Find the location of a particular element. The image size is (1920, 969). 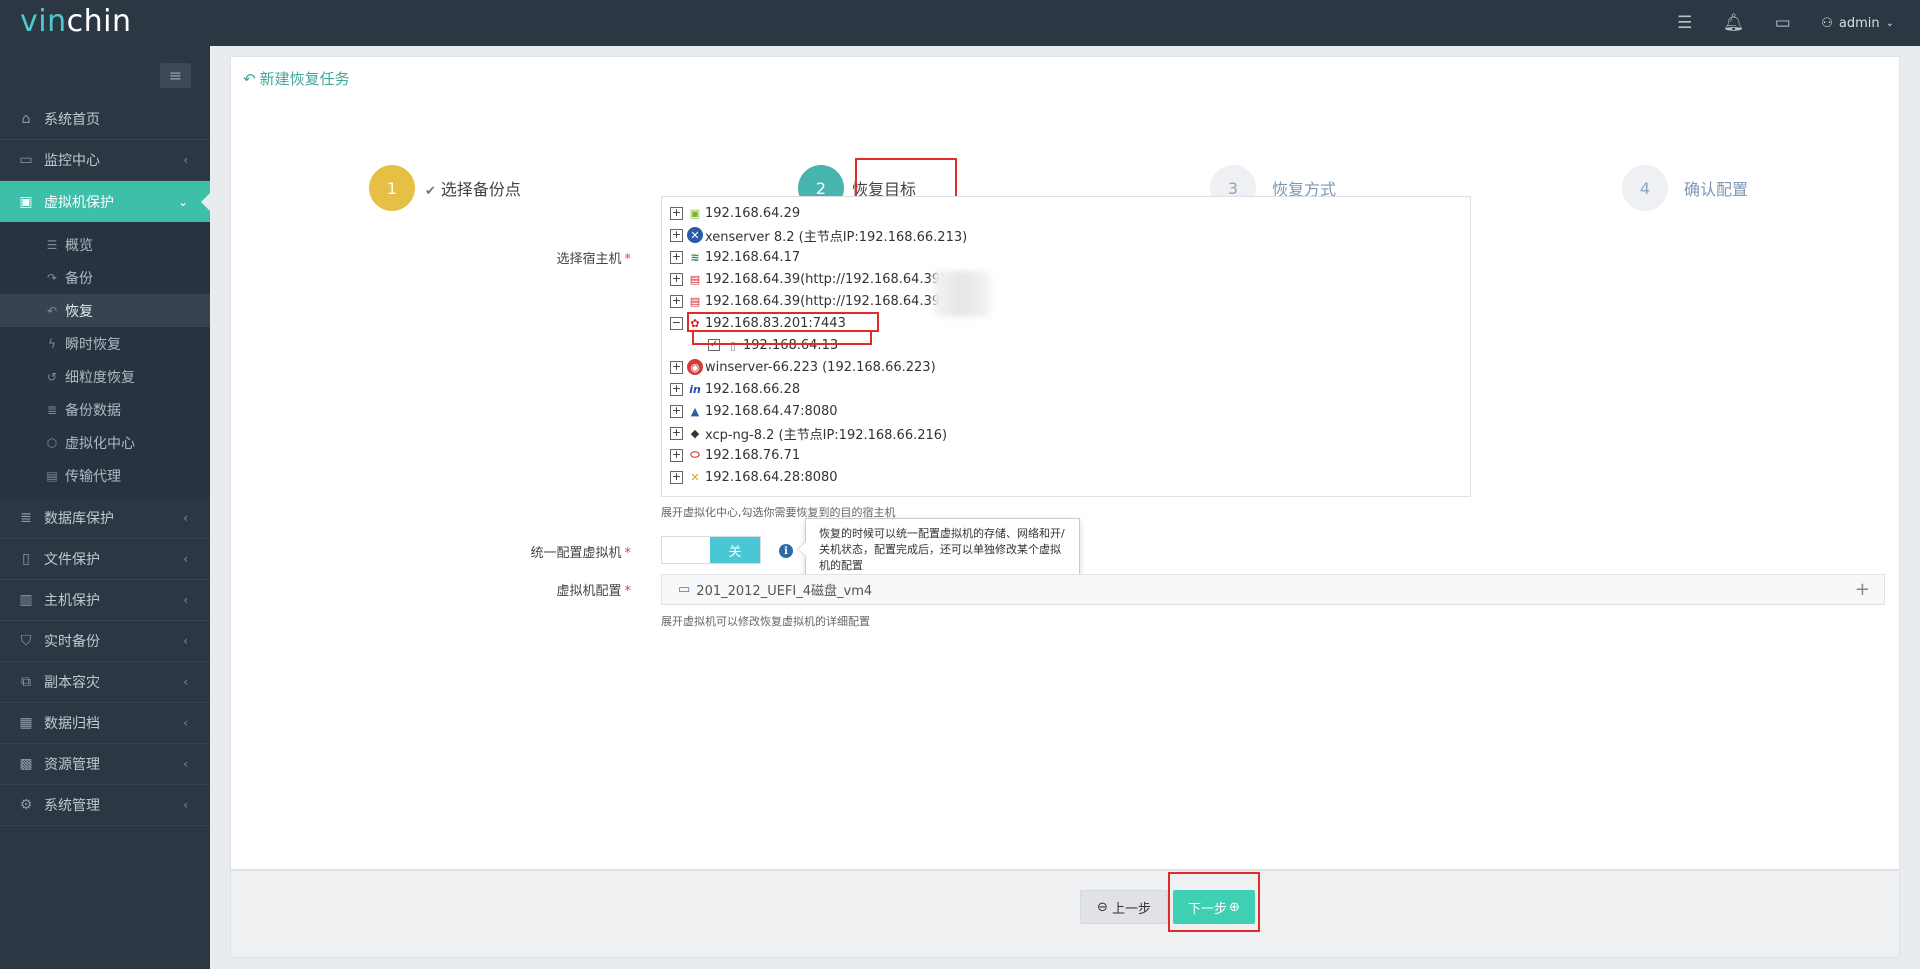

sidebar-sub-granular-restore: ↺ 细粒度恢复 is located at coordinates (105, 376).